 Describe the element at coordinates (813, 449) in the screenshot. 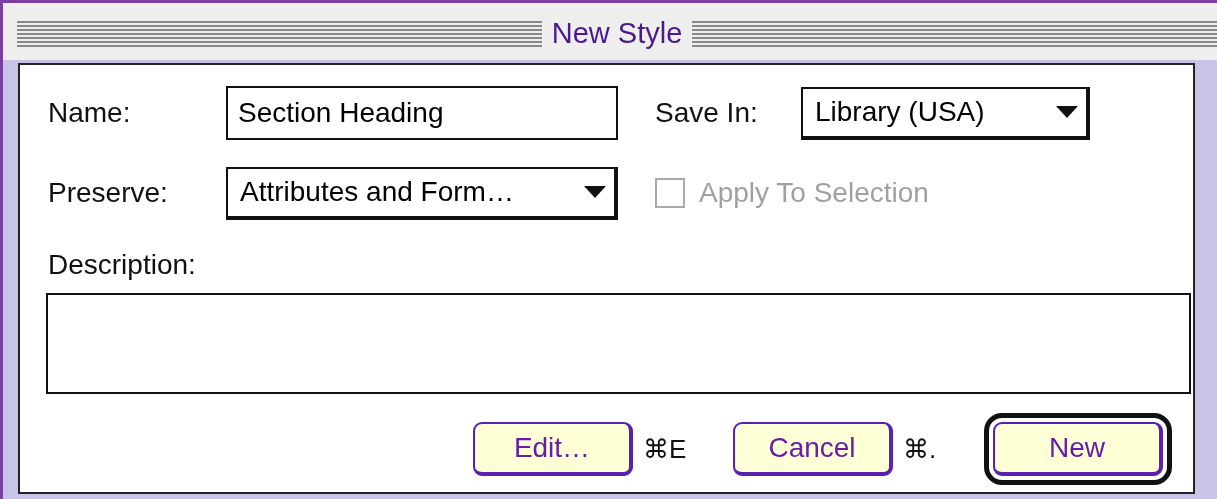

I see `dialog-button: Cancel` at that location.